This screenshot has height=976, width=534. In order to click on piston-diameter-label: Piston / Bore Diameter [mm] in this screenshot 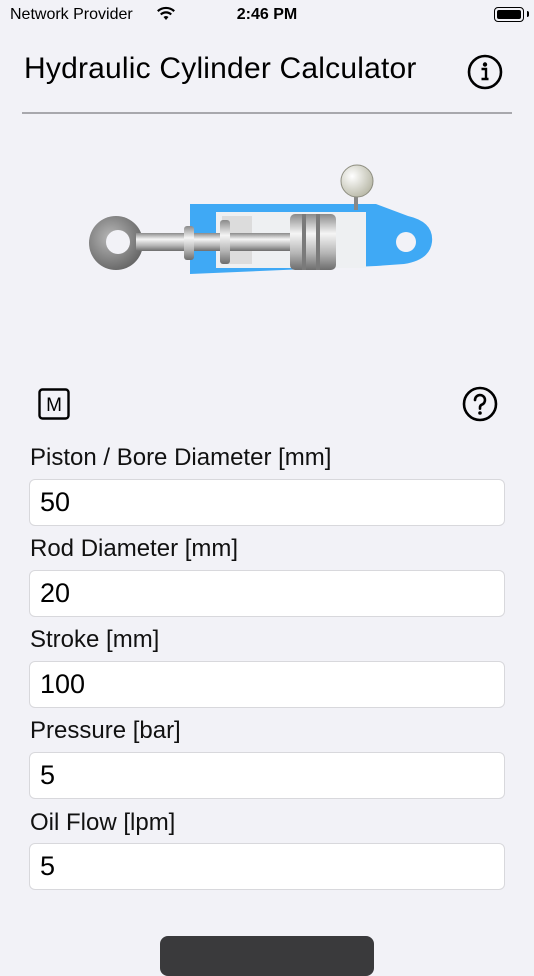, I will do `click(181, 457)`.